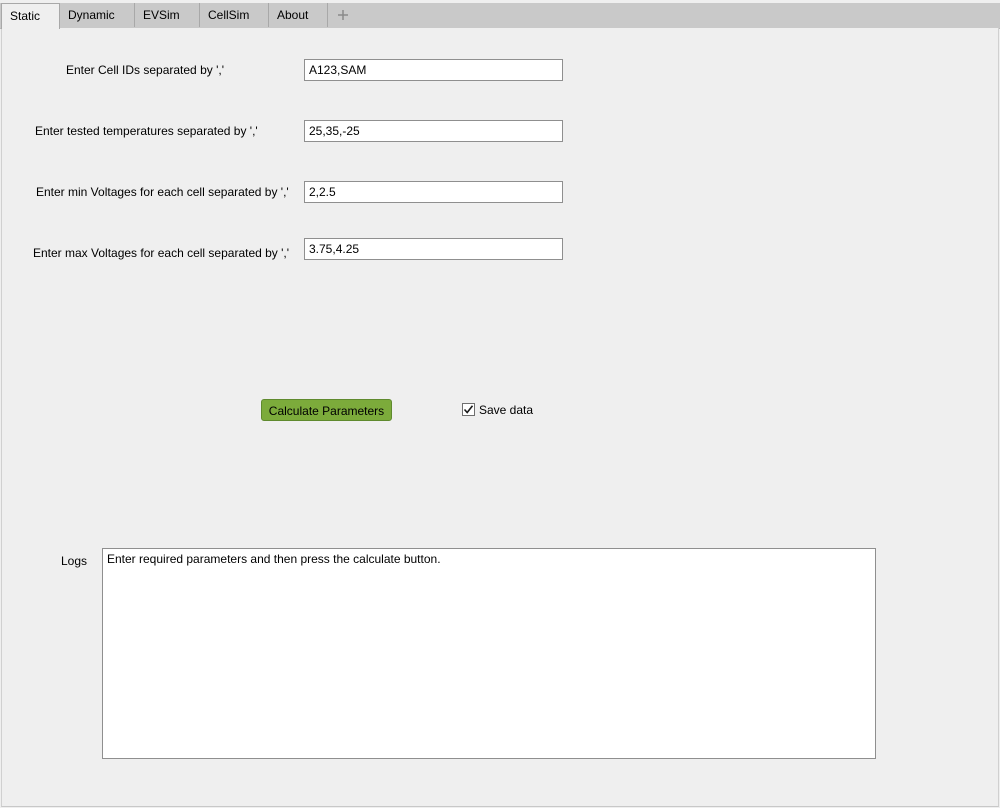 The width and height of the screenshot is (1000, 808). I want to click on max-voltages-input, so click(433, 249).